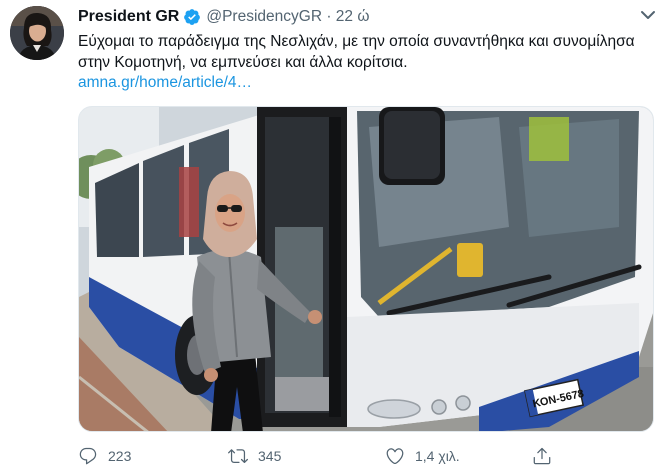 The height and width of the screenshot is (472, 666). I want to click on tweet-header: President GR @PresidencyGR · 22 ώ, so click(357, 17).